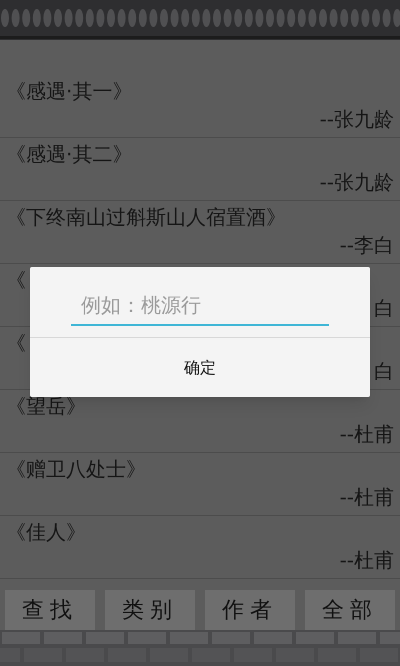 This screenshot has height=666, width=400. I want to click on poem-author: --李白, so click(367, 245).